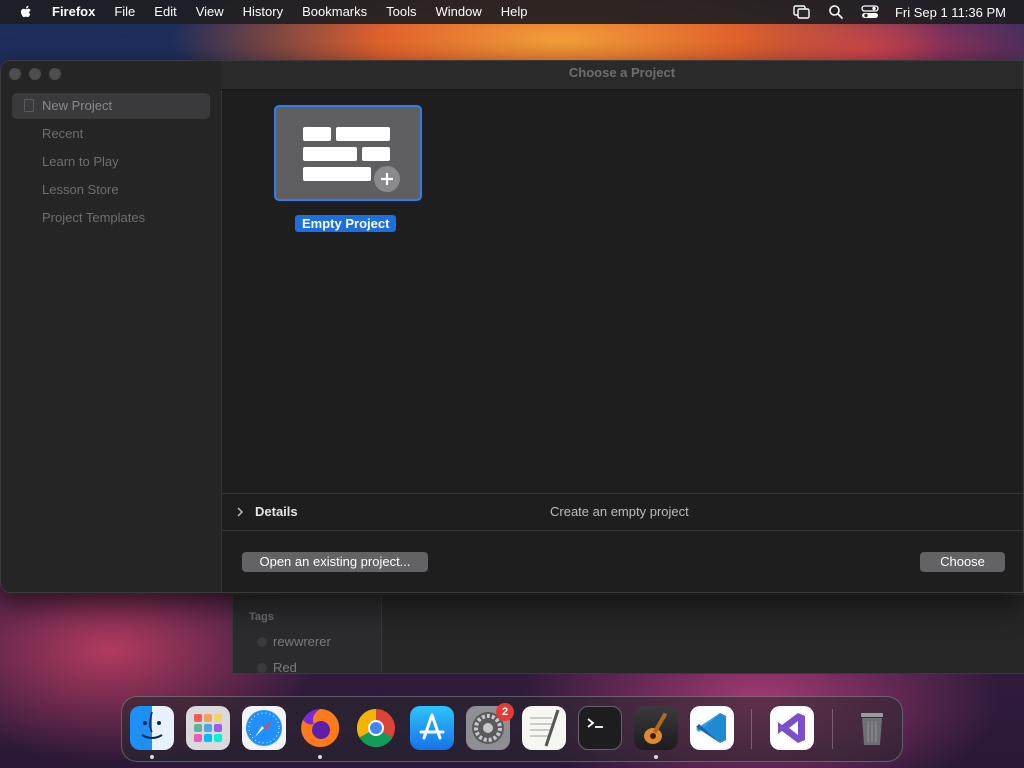  What do you see at coordinates (656, 728) in the screenshot?
I see `garageband-icon` at bounding box center [656, 728].